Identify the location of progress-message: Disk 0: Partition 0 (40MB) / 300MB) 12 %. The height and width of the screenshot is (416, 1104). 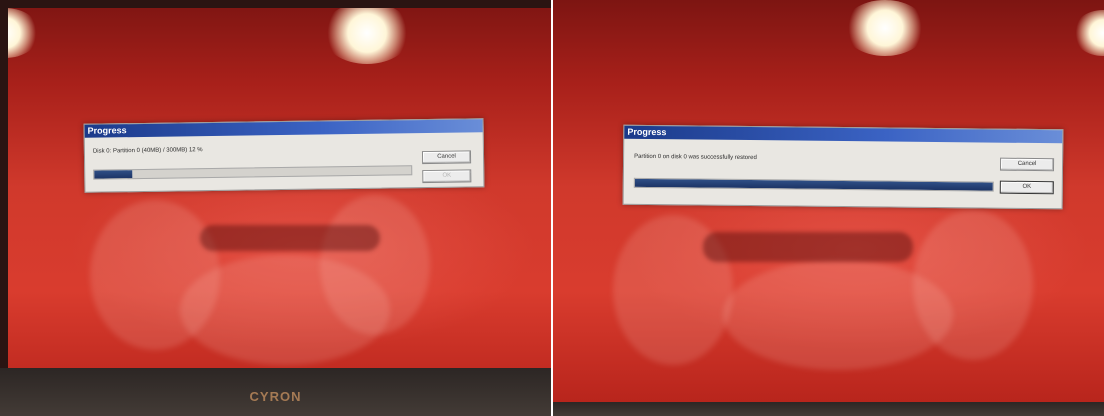
(147, 151).